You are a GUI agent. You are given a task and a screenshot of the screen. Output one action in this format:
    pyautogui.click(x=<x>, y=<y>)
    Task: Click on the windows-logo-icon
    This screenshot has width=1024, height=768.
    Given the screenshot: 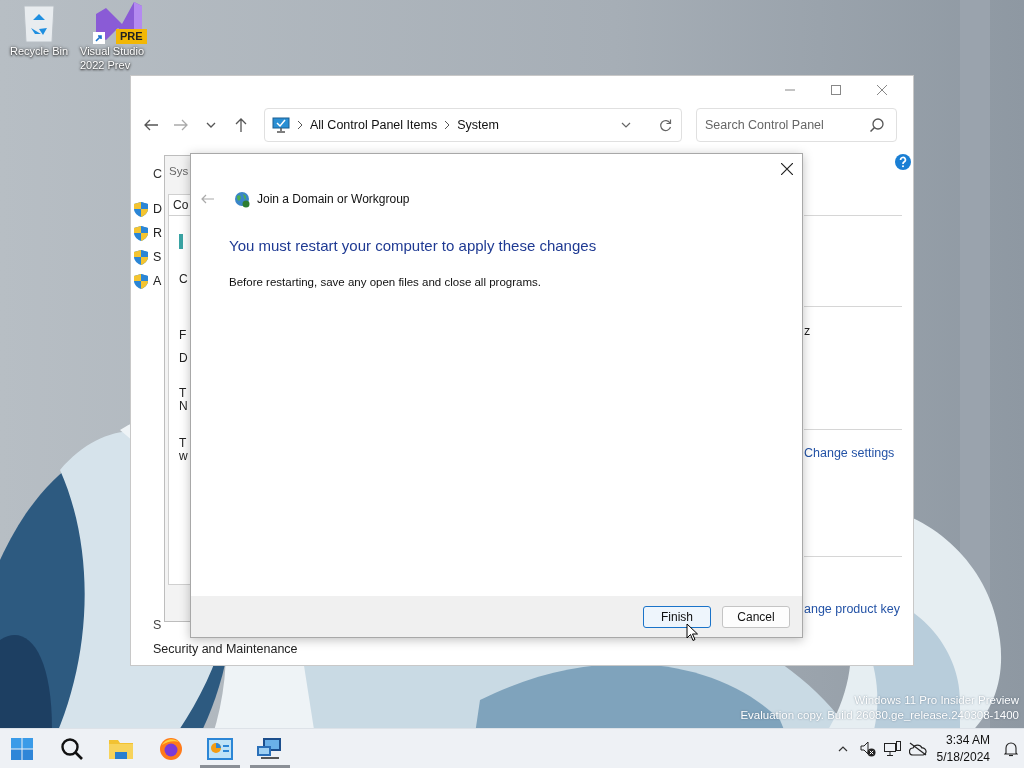 What is the action you would take?
    pyautogui.click(x=22, y=748)
    